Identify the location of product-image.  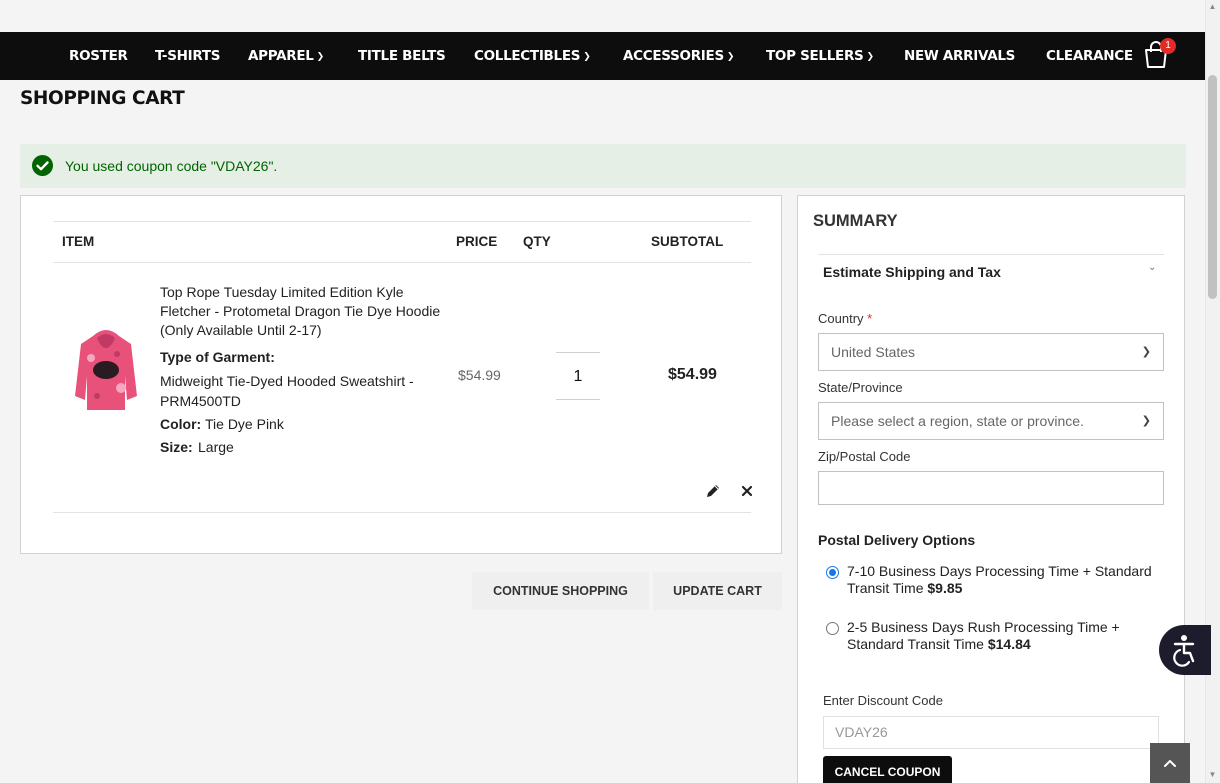
(106, 371).